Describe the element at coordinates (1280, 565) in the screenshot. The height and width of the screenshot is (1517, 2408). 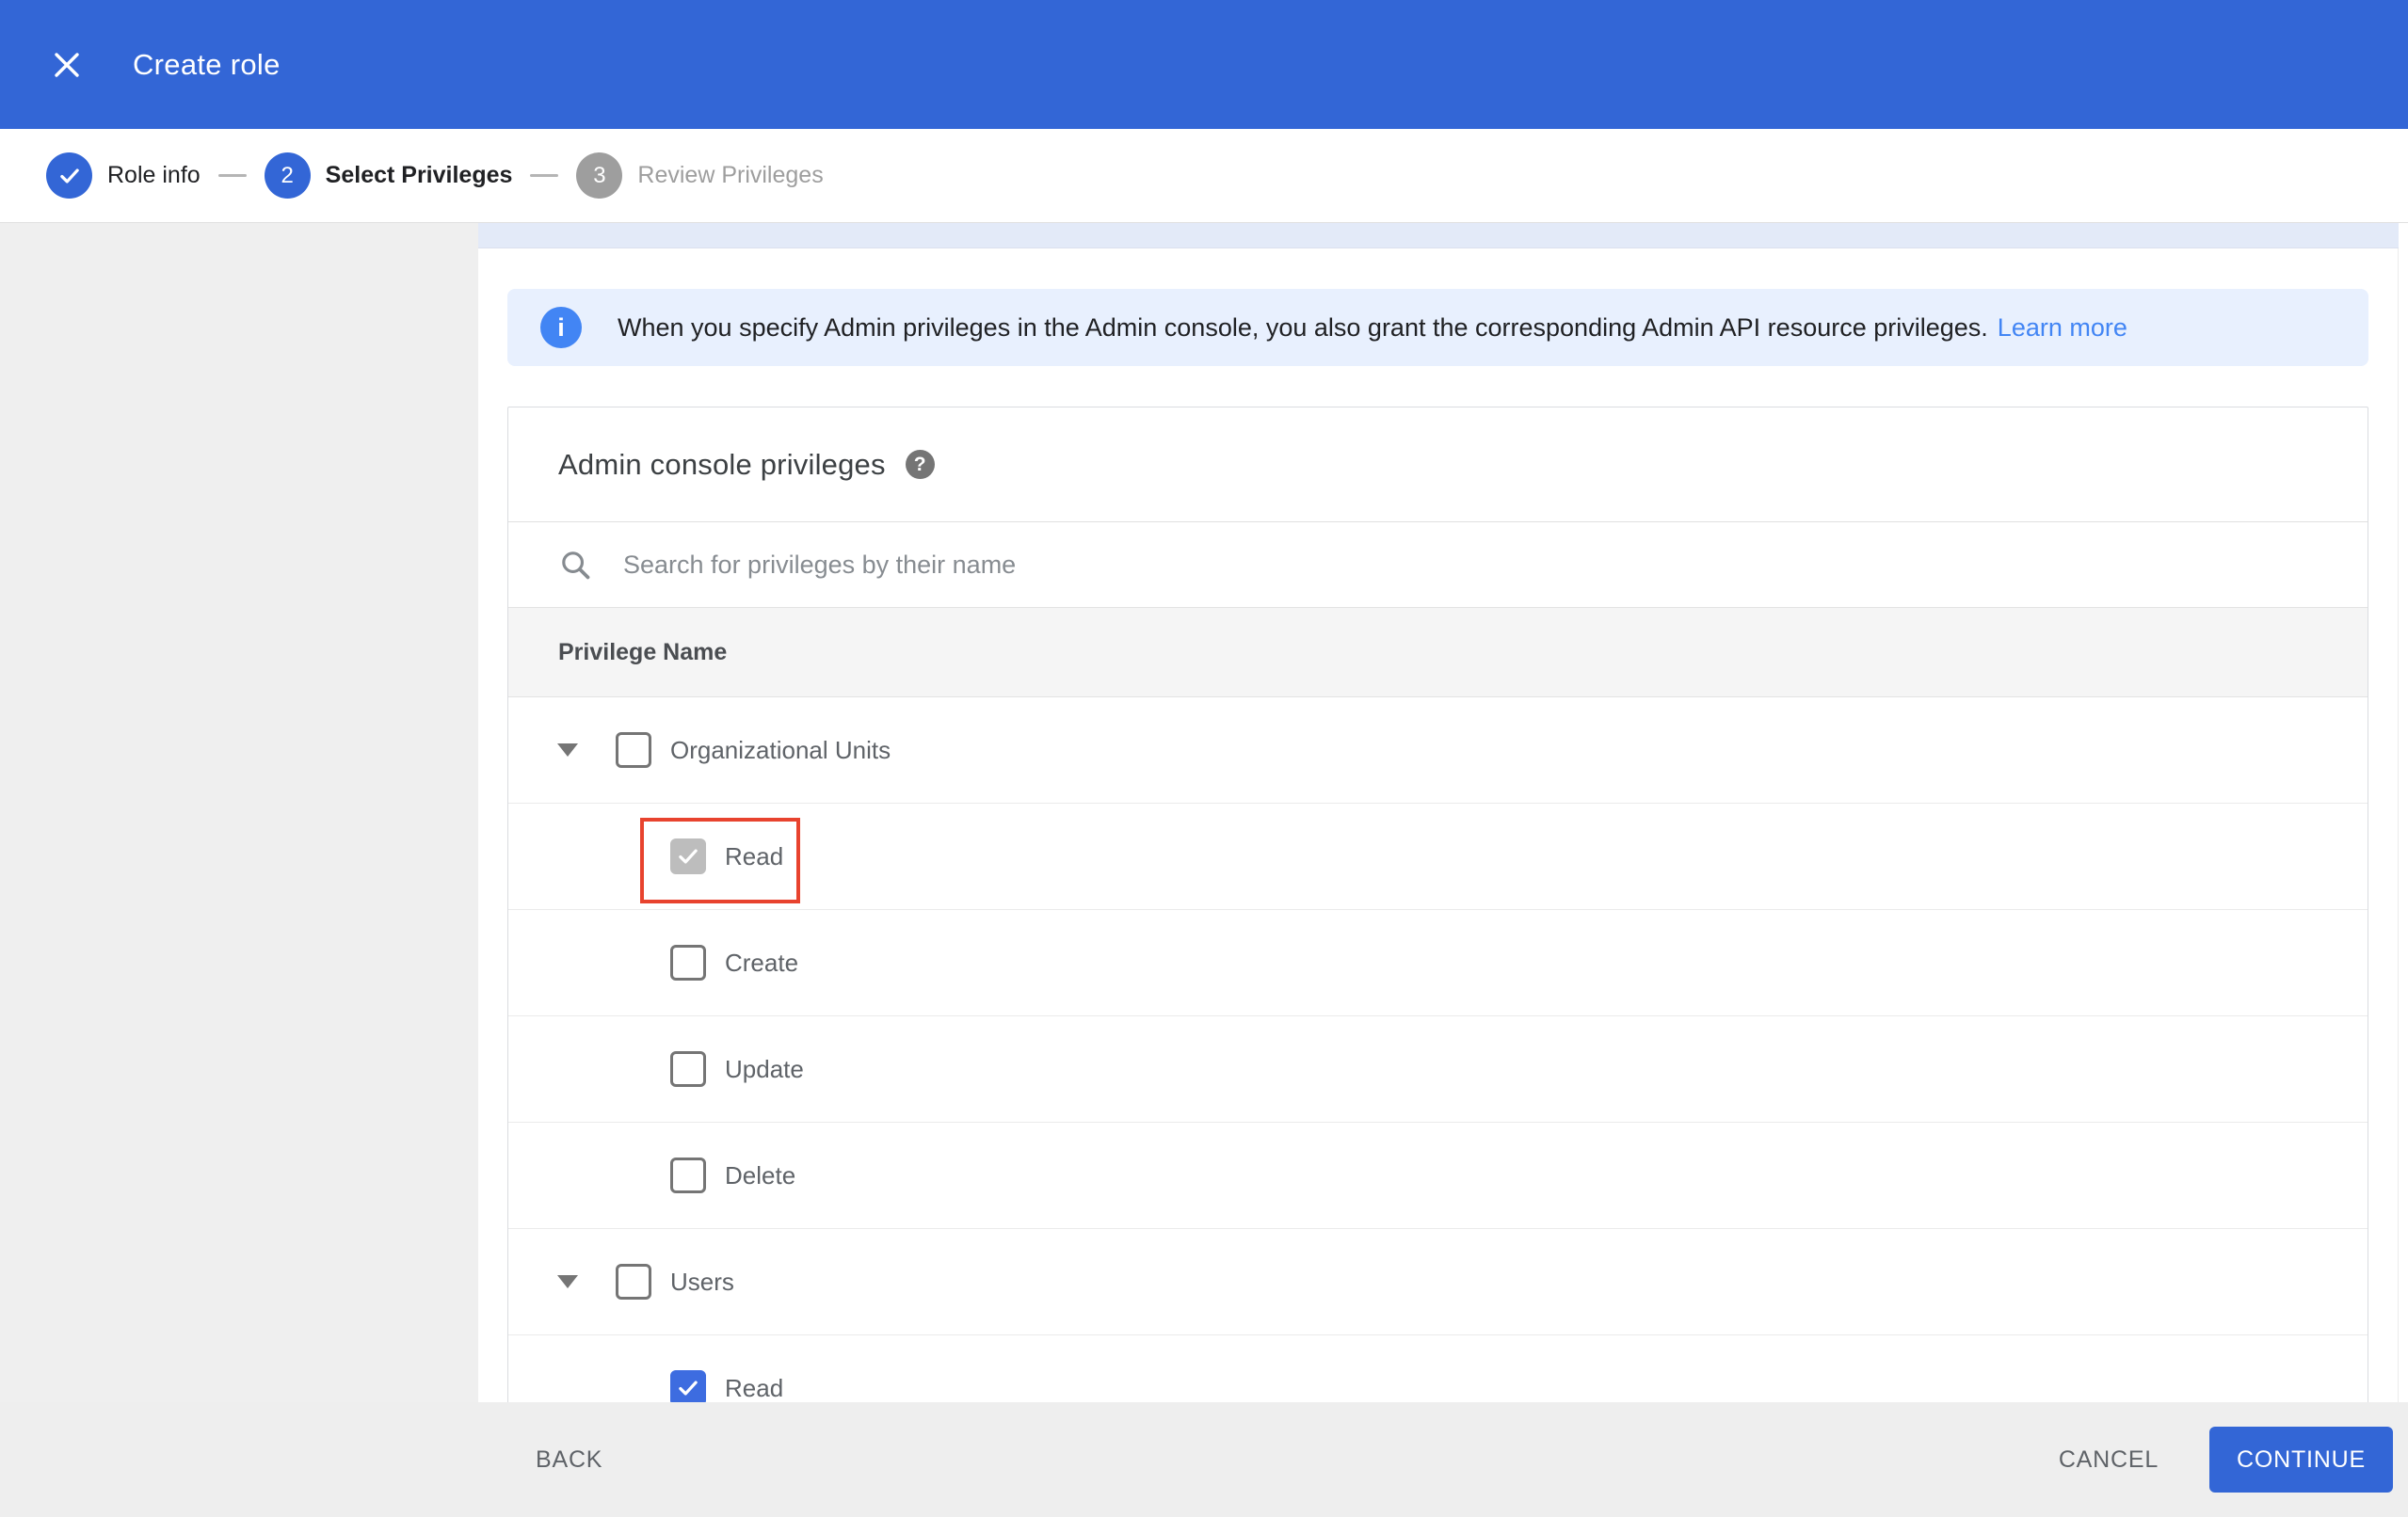
I see `privilege-search-input` at that location.